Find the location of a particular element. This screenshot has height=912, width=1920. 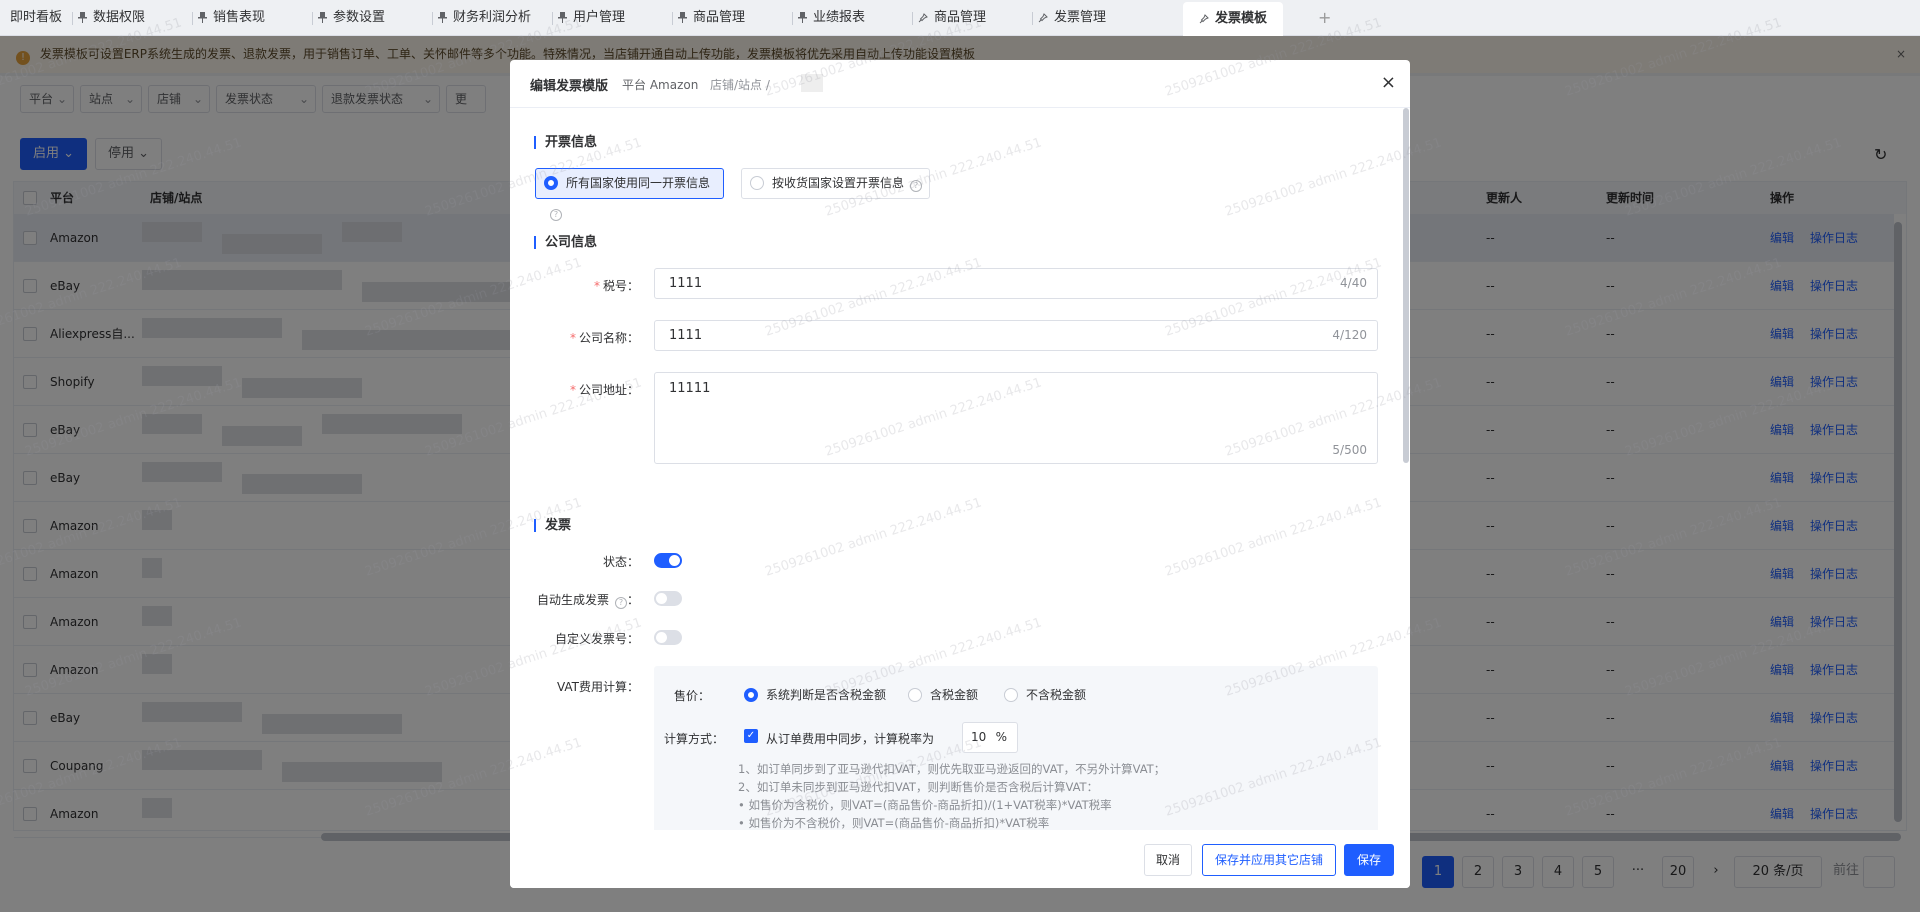

sync-checkbox: ✓ is located at coordinates (751, 736).